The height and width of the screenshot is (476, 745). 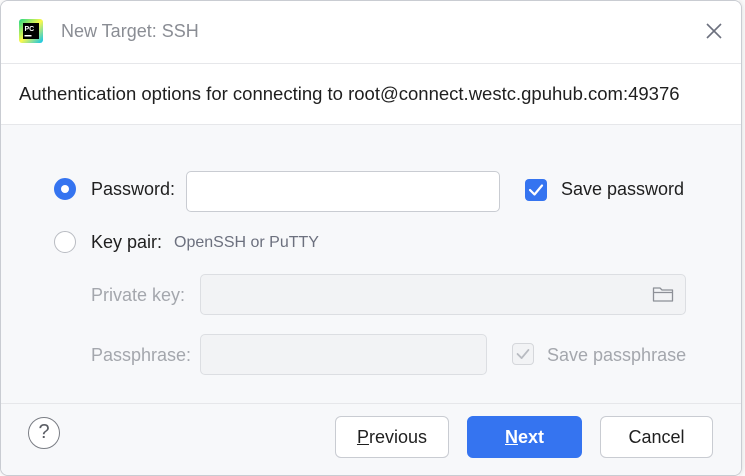 I want to click on previous-button: Previous, so click(x=392, y=437).